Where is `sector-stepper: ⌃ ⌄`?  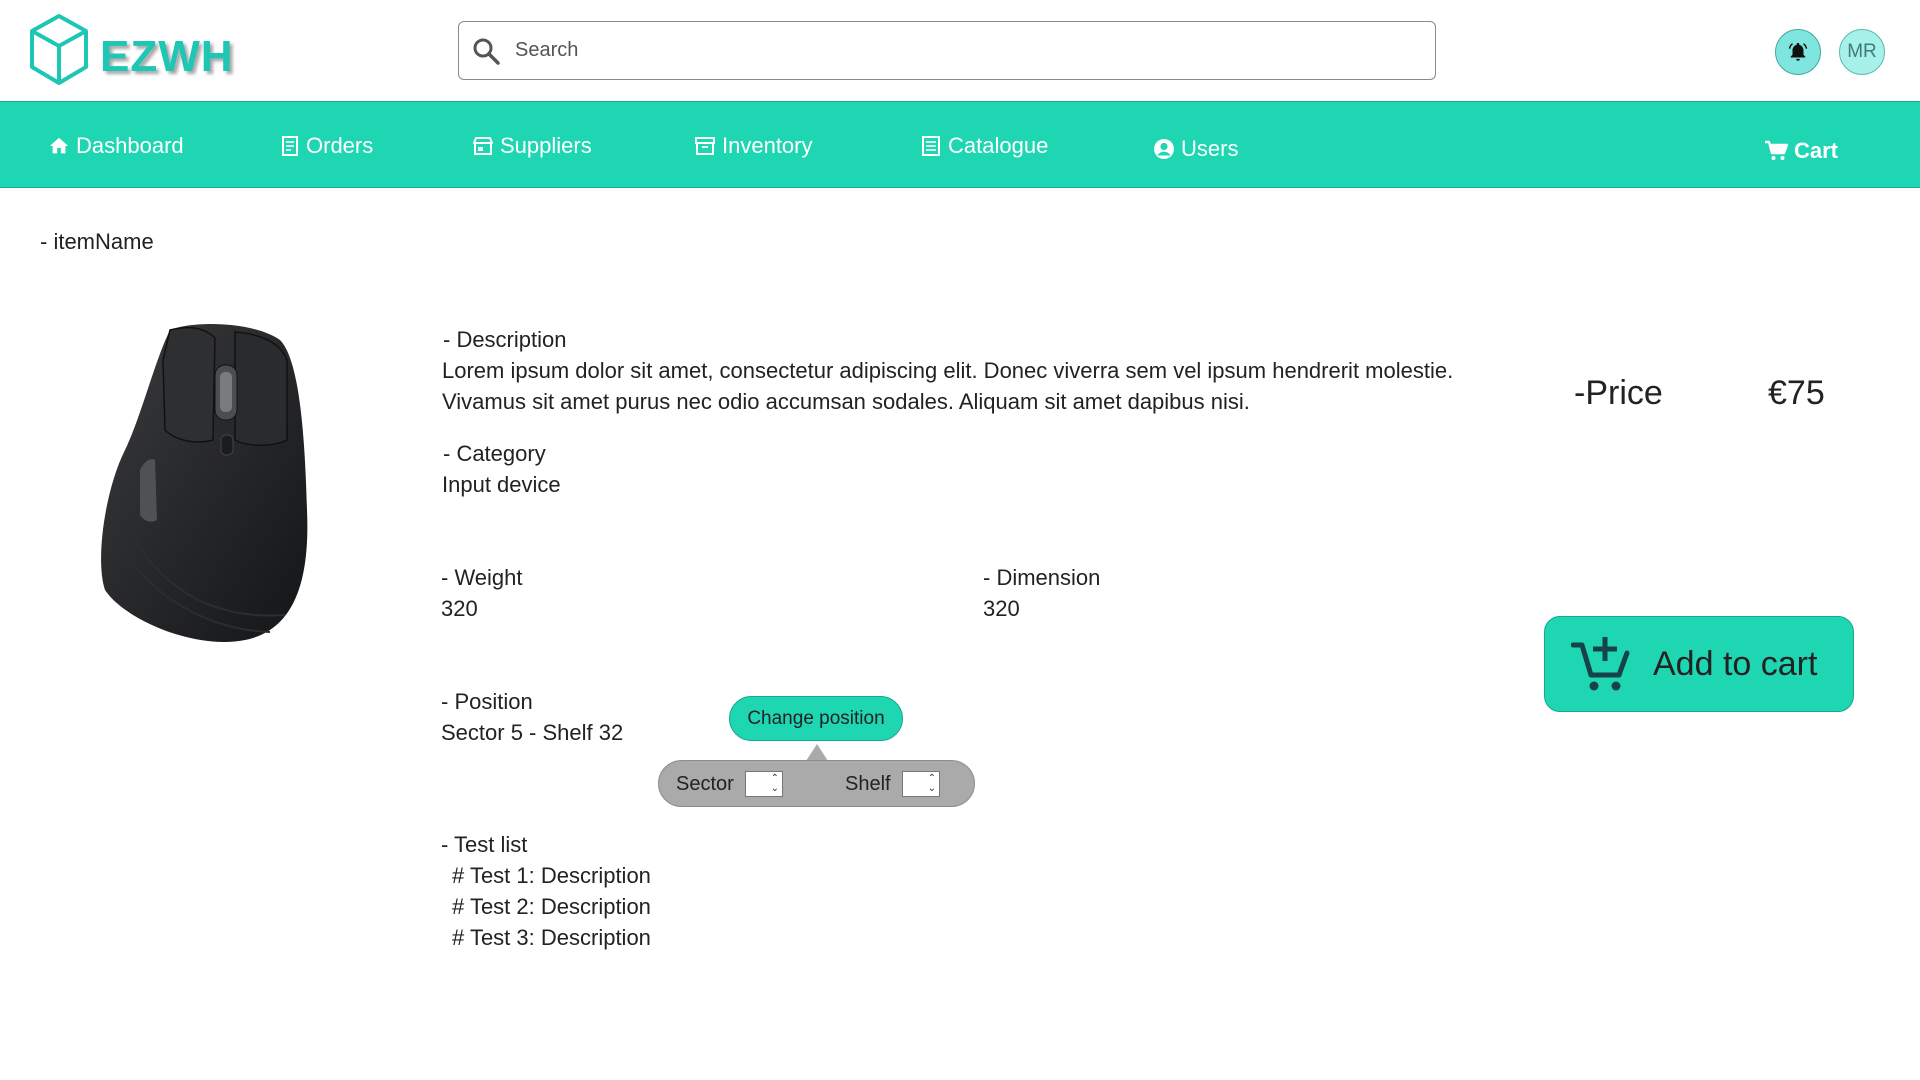
sector-stepper: ⌃ ⌄ is located at coordinates (764, 784).